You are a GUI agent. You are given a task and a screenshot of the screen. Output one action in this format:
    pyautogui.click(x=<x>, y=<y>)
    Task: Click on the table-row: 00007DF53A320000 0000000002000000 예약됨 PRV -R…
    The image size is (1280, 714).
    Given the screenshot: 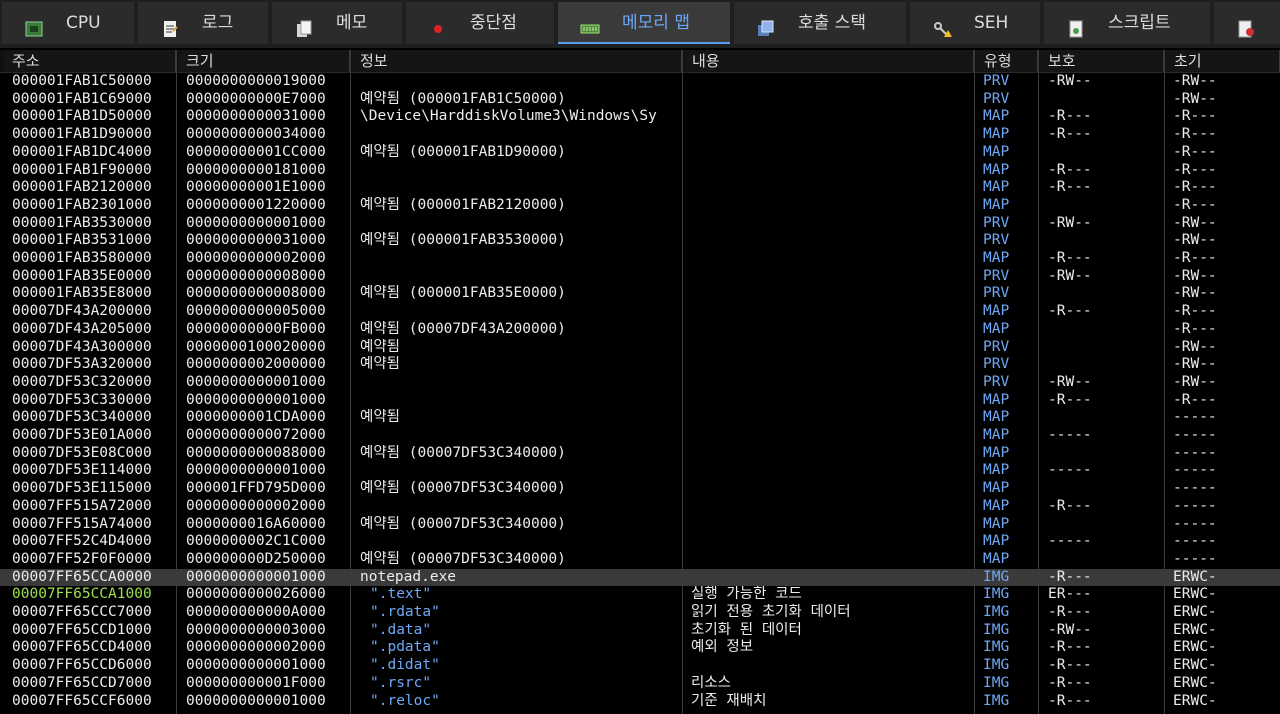 What is the action you would take?
    pyautogui.click(x=640, y=365)
    